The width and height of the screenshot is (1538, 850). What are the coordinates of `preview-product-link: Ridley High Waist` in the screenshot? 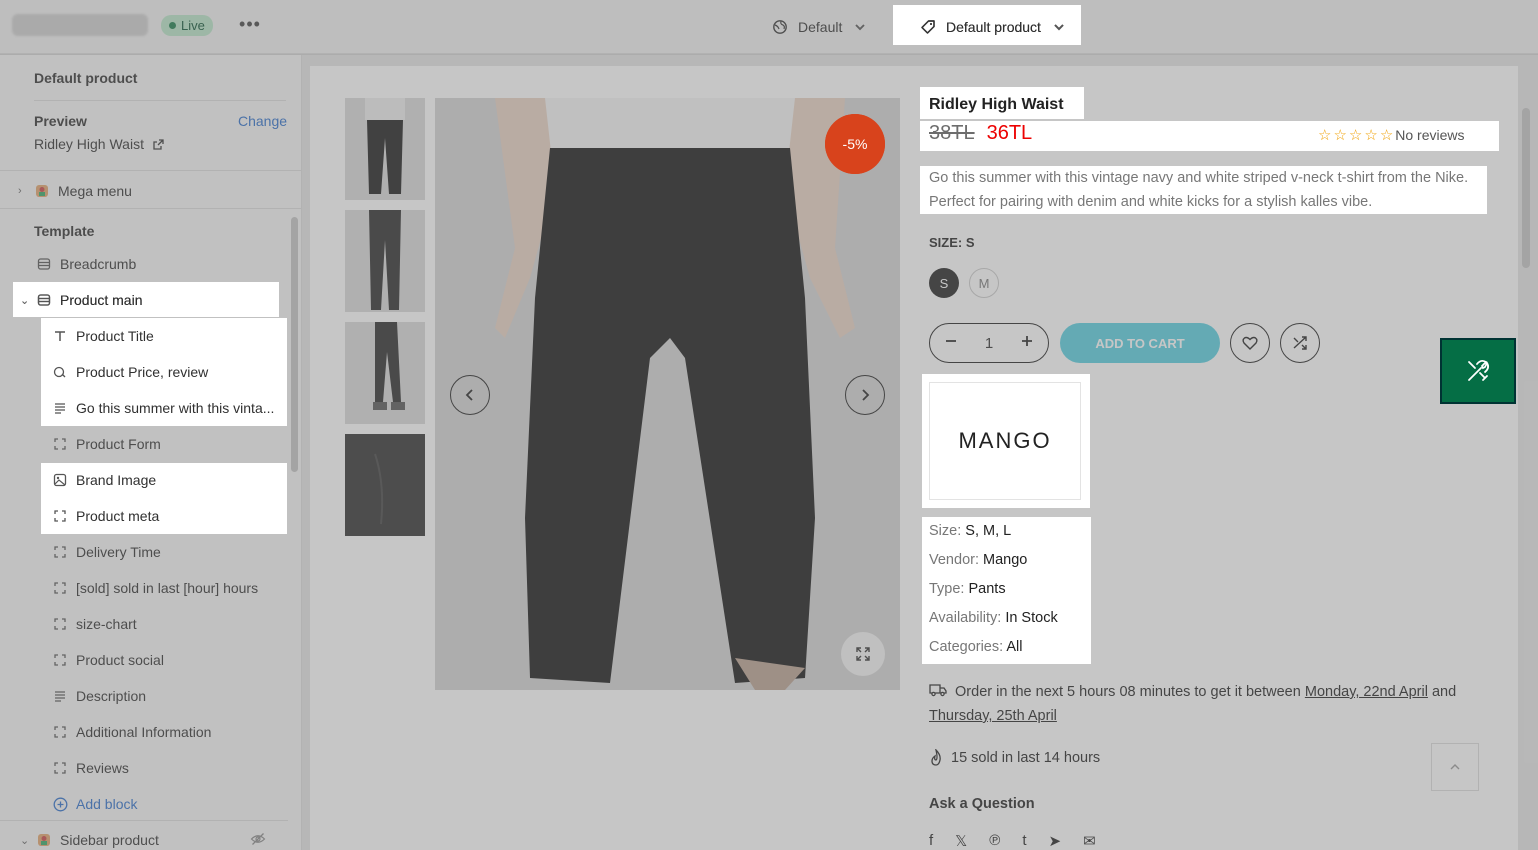 It's located at (99, 144).